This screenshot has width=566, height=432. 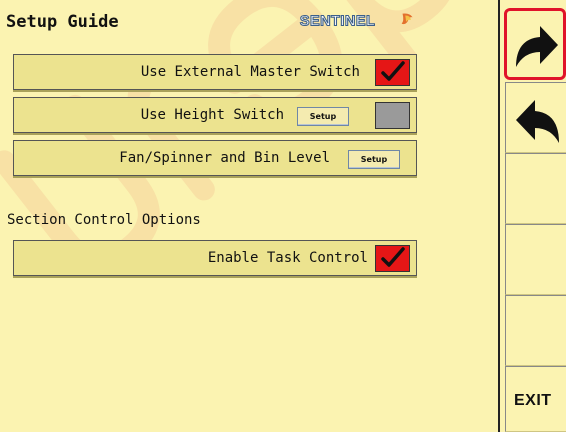 What do you see at coordinates (323, 116) in the screenshot?
I see `height-switch-setup-button: Setup` at bounding box center [323, 116].